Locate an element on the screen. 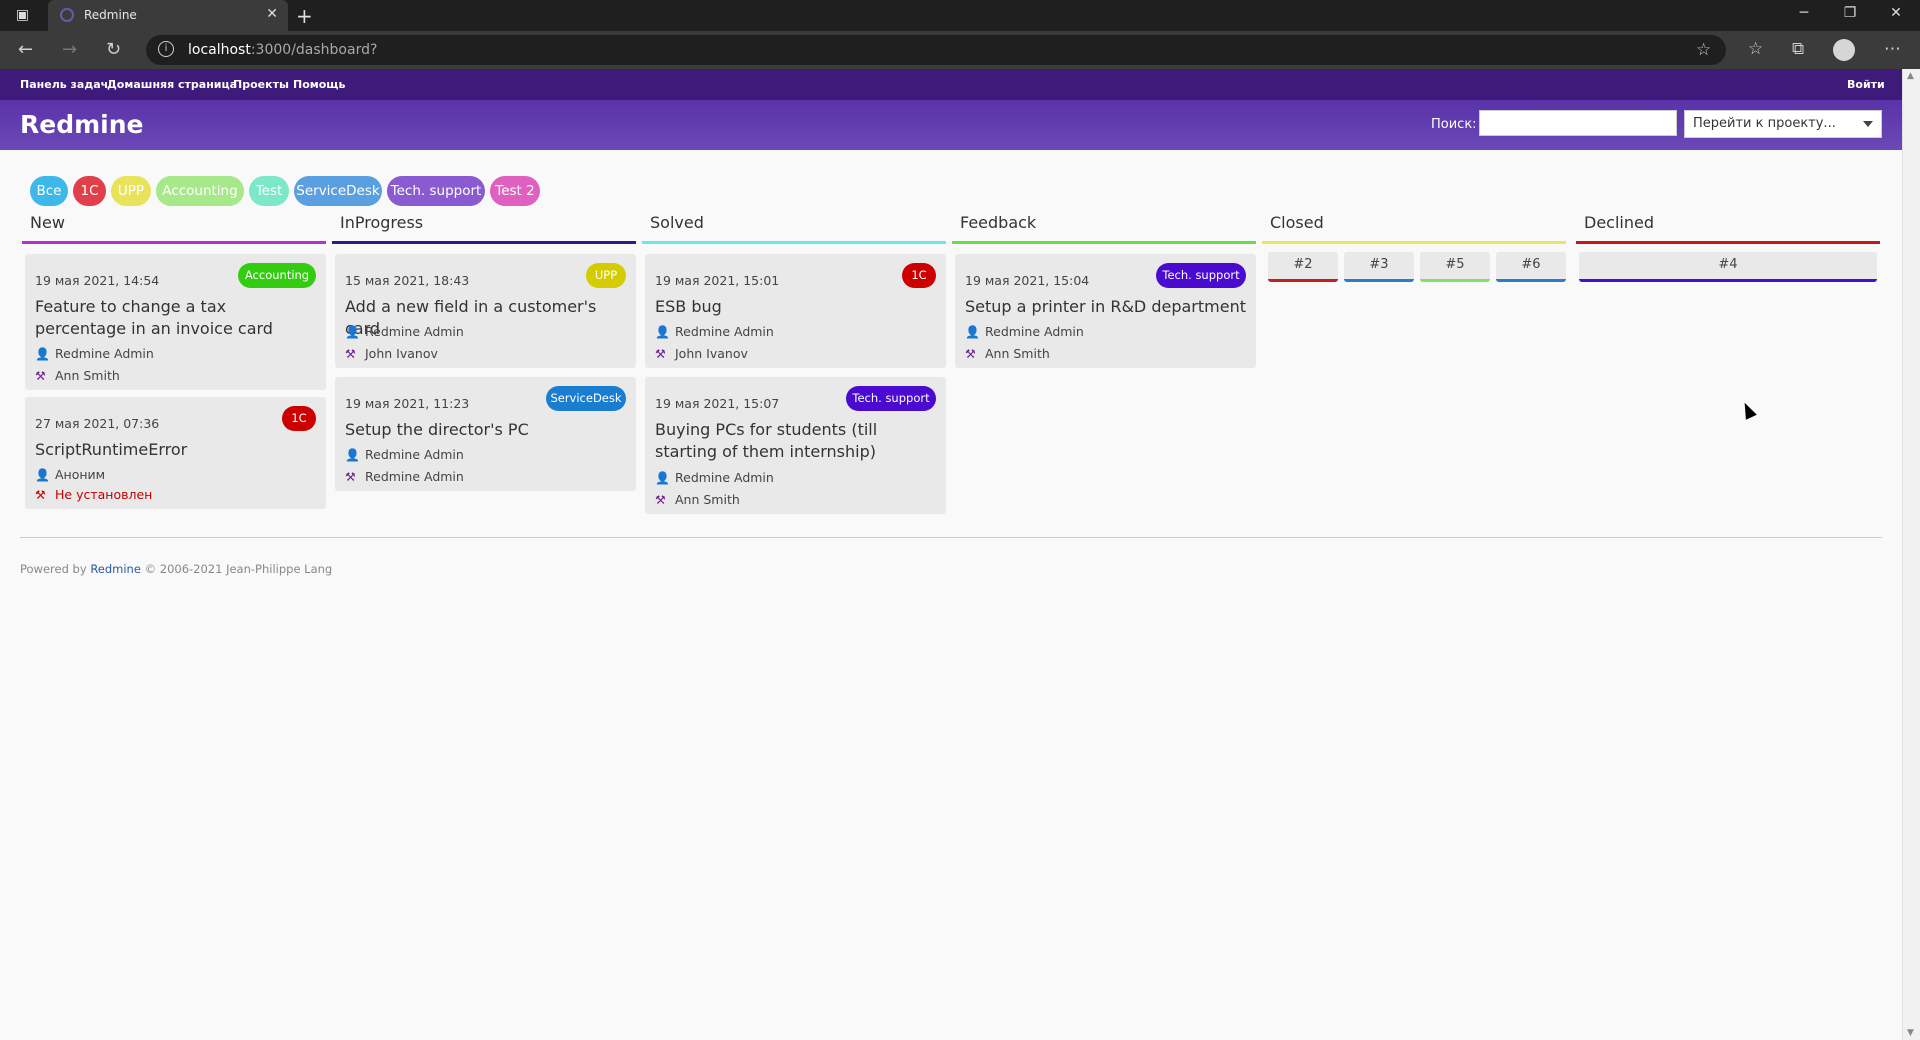 The image size is (1920, 1040). footer-redmine-link: Redmine is located at coordinates (115, 569).